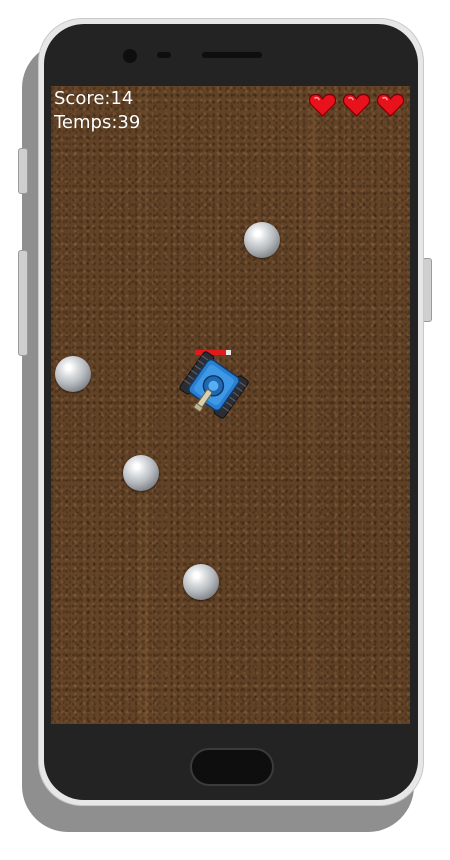 This screenshot has width=450, height=860. Describe the element at coordinates (164, 55) in the screenshot. I see `proximity-sensor` at that location.